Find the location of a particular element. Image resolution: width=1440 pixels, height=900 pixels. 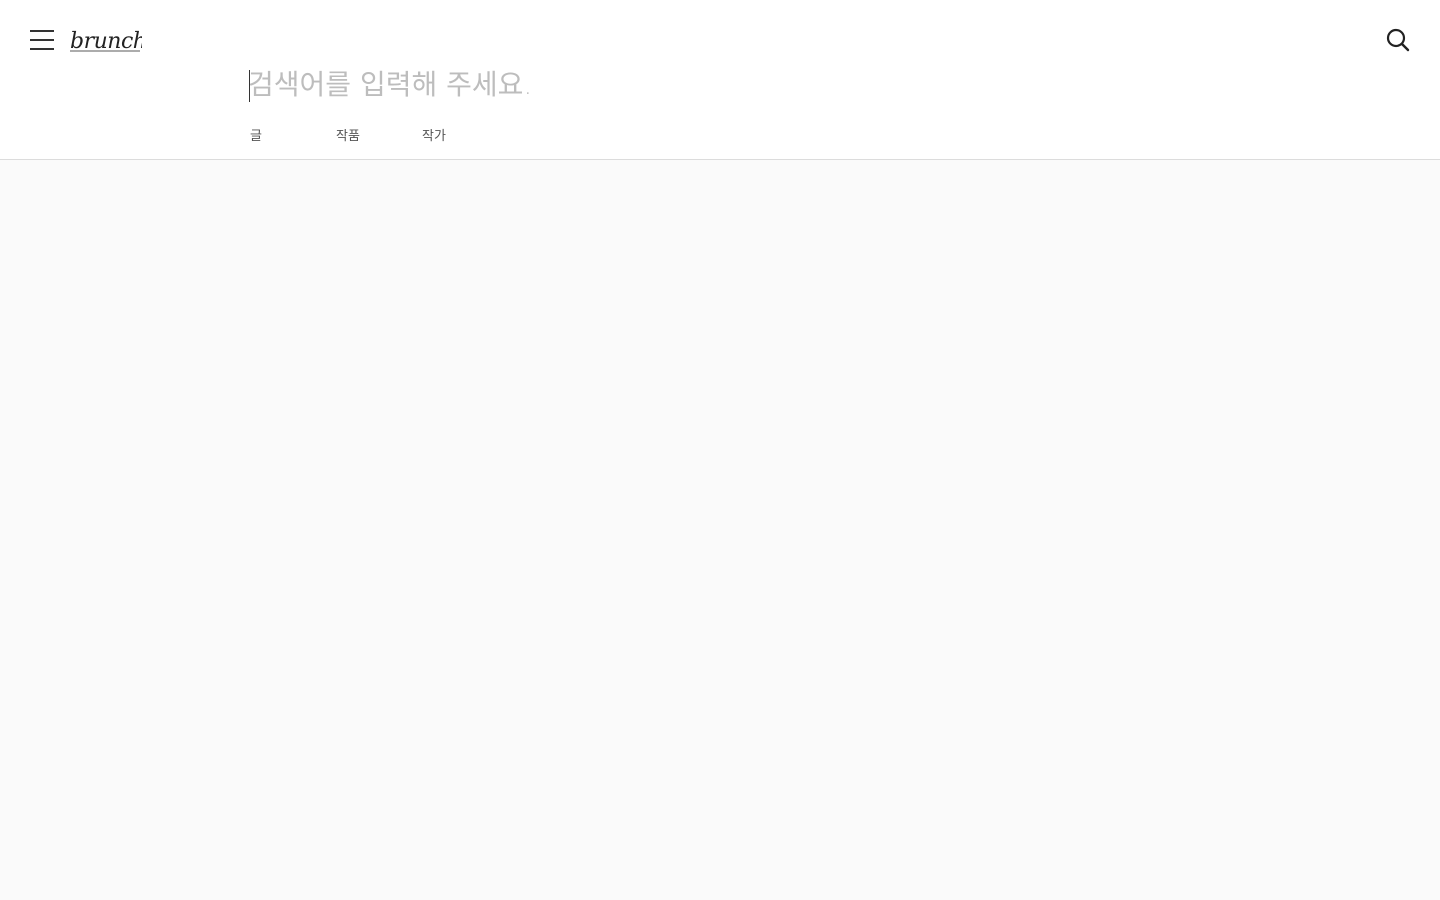

hamburger-menu-icon is located at coordinates (42, 40).